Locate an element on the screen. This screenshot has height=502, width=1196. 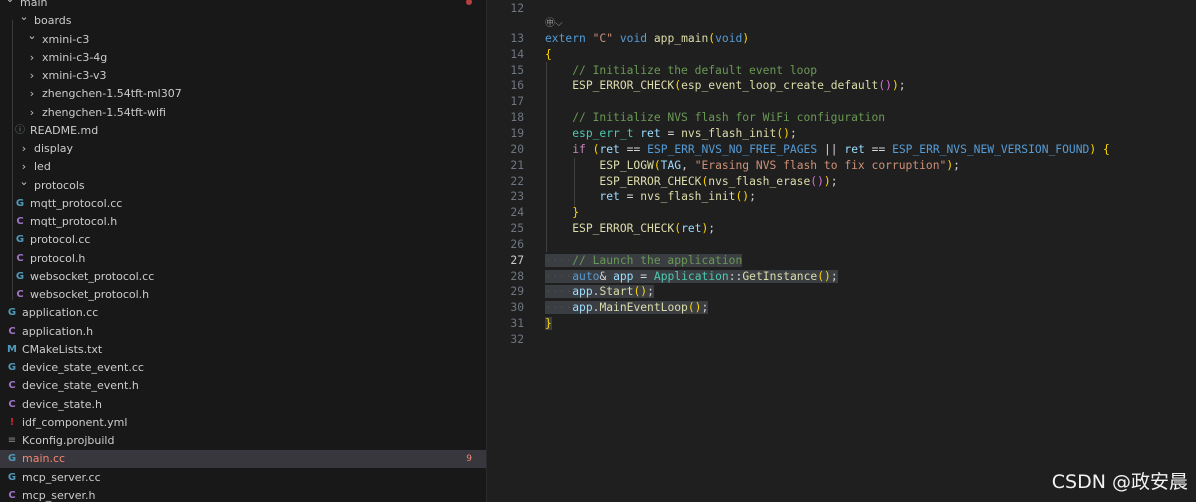
code-line: 22 ESP_ERROR_CHECK(nvs_flash_erase()); is located at coordinates (841, 182).